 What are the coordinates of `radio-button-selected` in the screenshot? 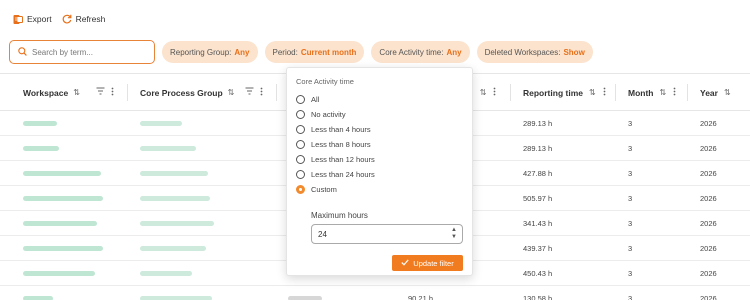 It's located at (300, 189).